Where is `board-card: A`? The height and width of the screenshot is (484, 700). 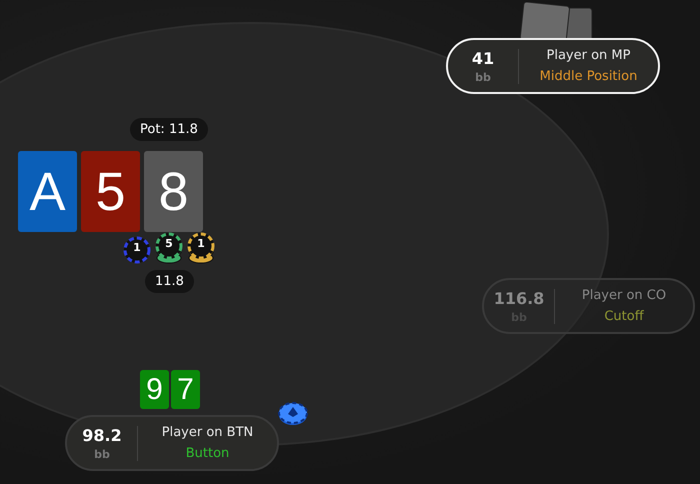 board-card: A is located at coordinates (47, 191).